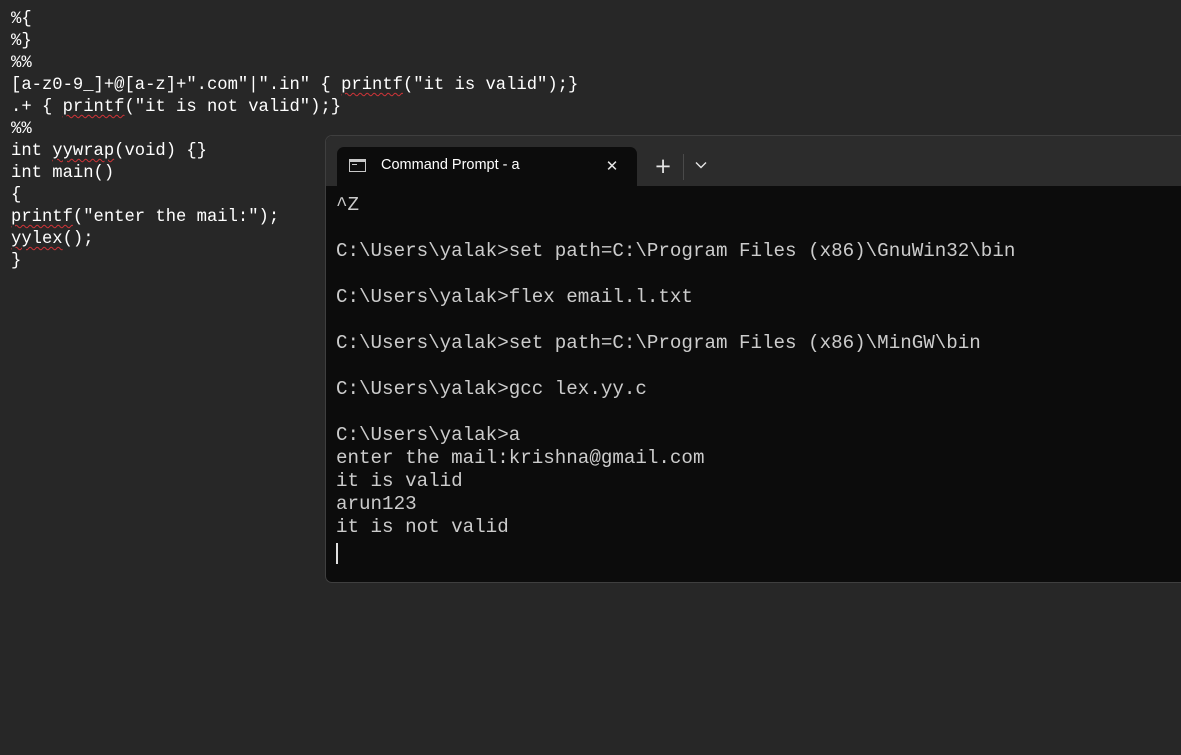  I want to click on code-text: %}, so click(21, 41).